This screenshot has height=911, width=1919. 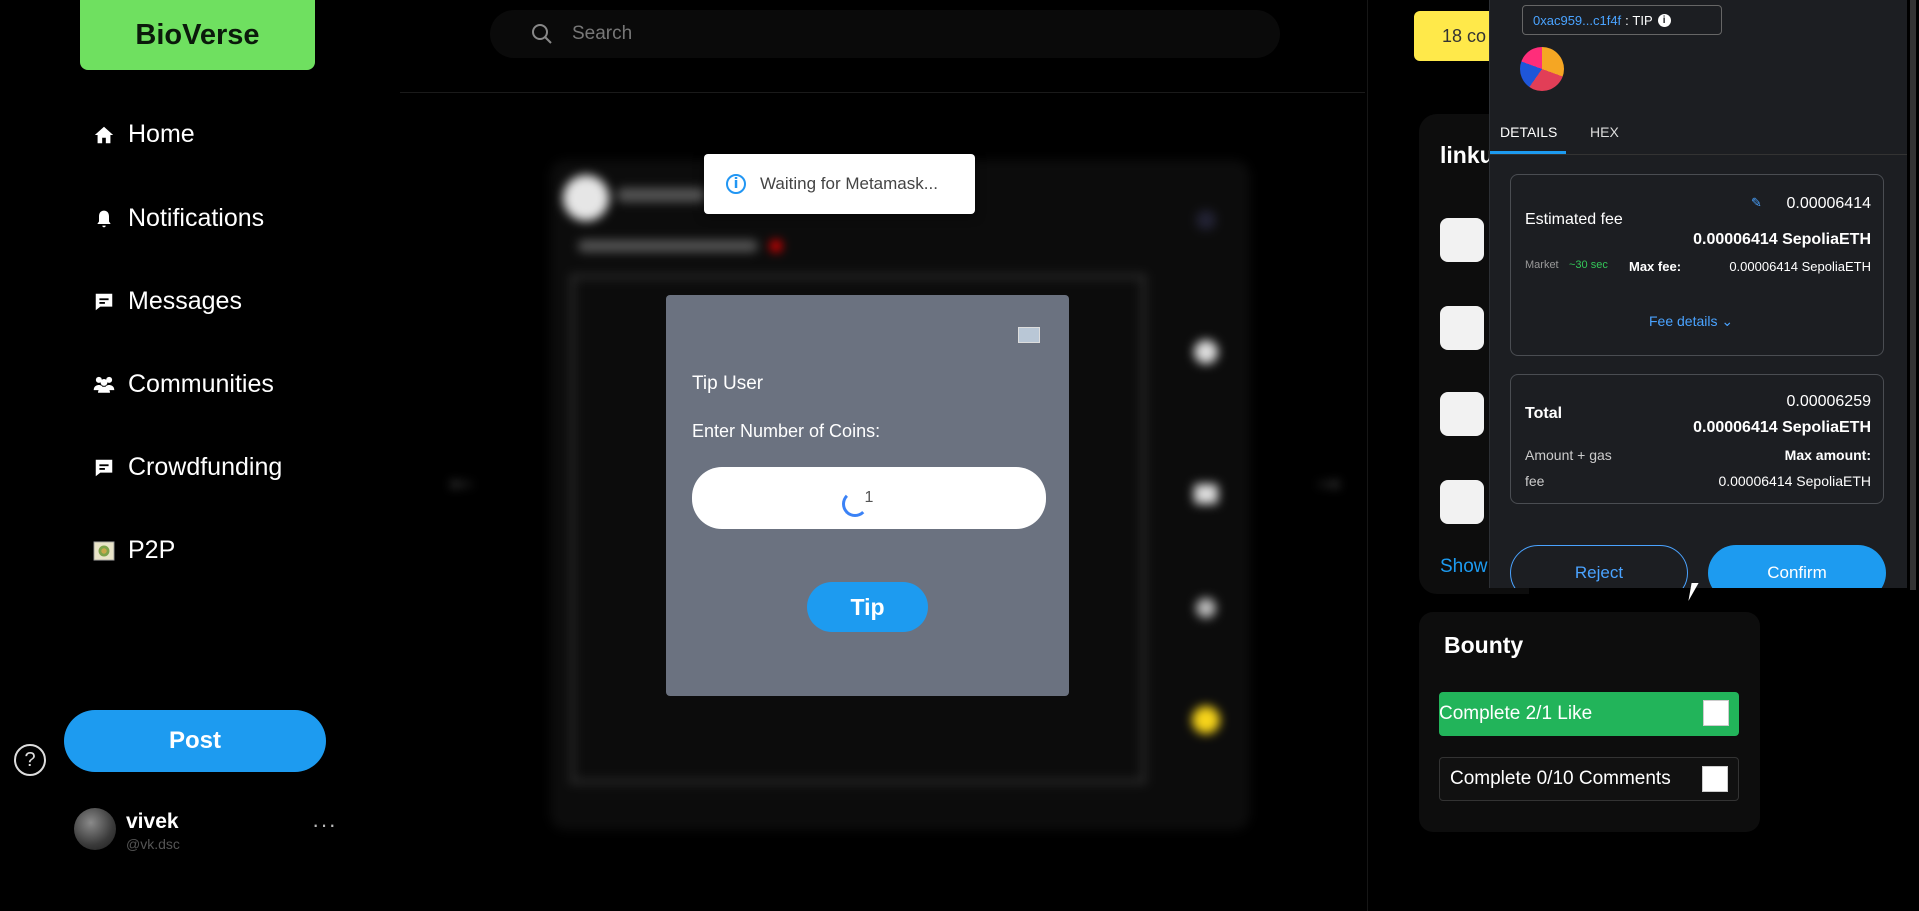 I want to click on coins-input, so click(x=869, y=498).